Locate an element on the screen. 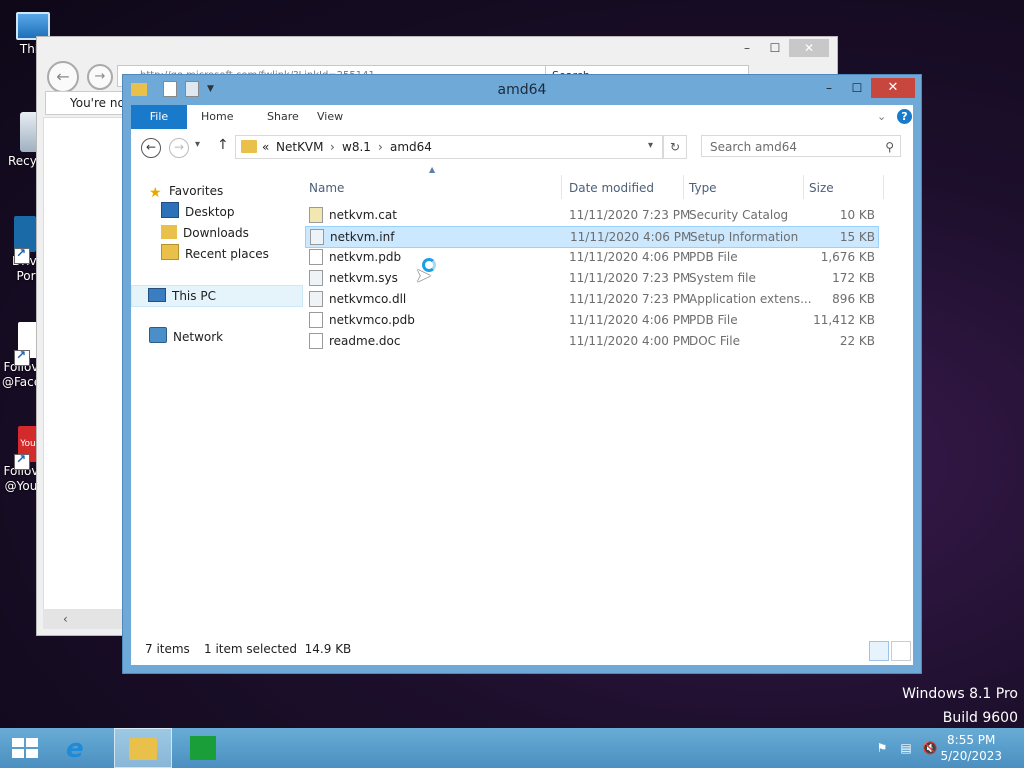 Image resolution: width=1024 pixels, height=768 pixels. os-build-watermark: Build 9600 is located at coordinates (980, 718).